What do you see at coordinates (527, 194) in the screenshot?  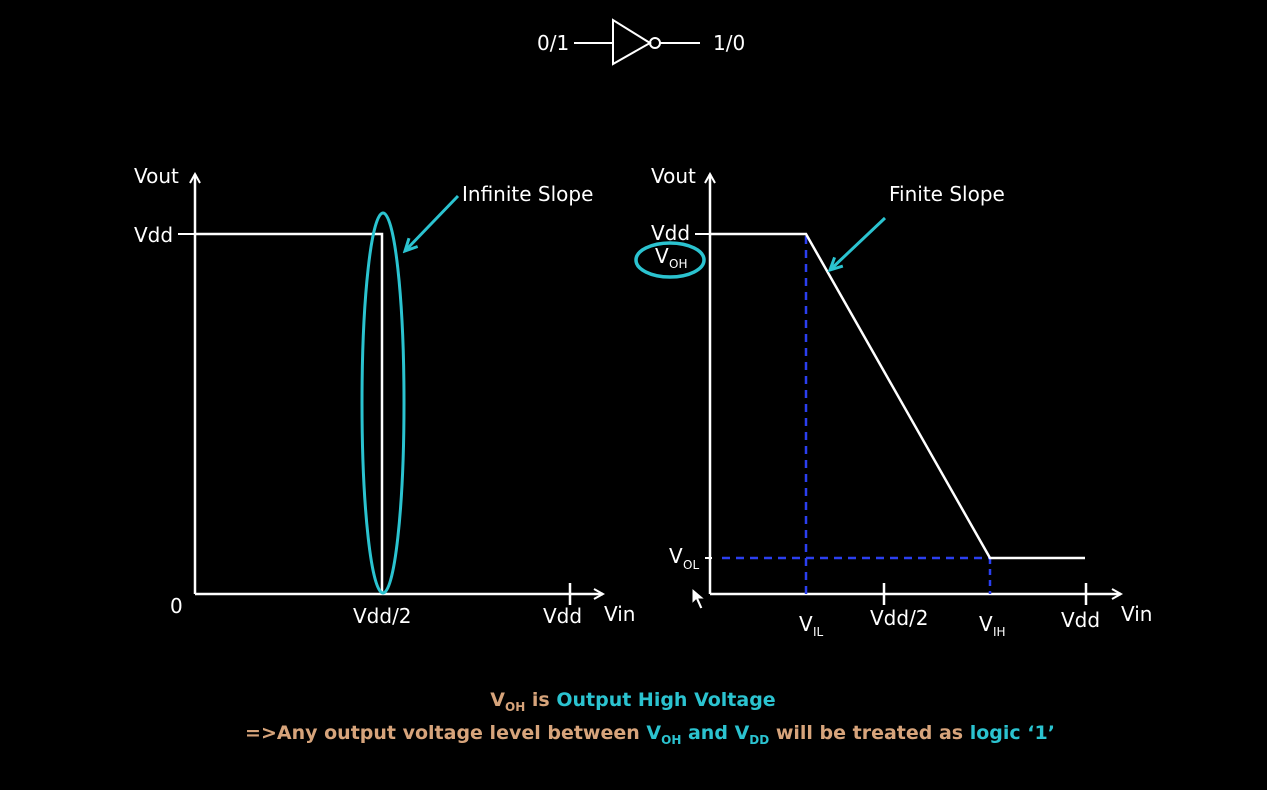 I see `infinite-slope-label: Infinite Slope` at bounding box center [527, 194].